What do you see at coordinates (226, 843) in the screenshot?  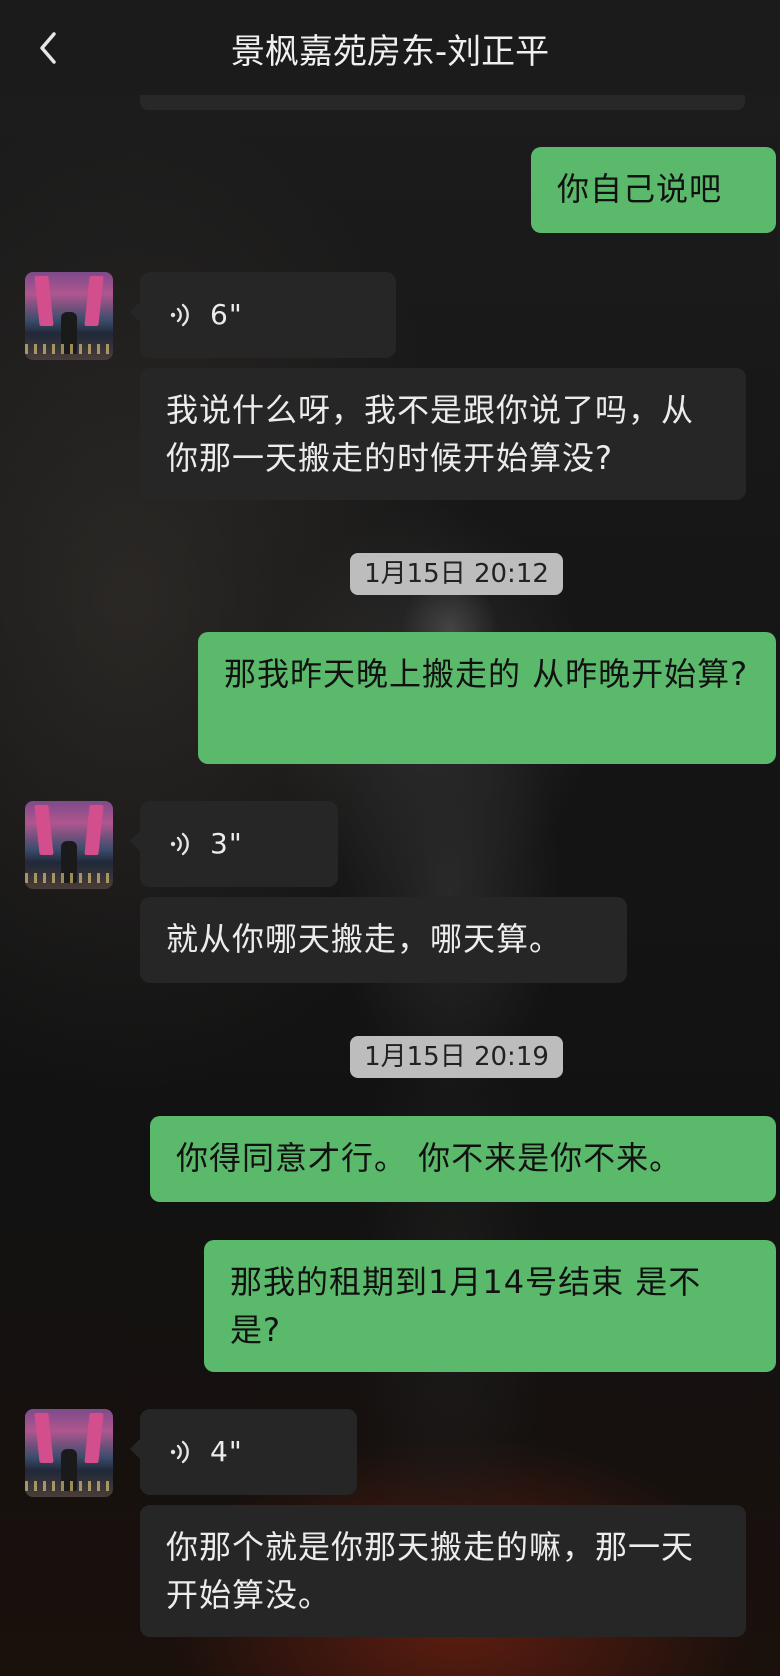 I see `voice-duration: 3"` at bounding box center [226, 843].